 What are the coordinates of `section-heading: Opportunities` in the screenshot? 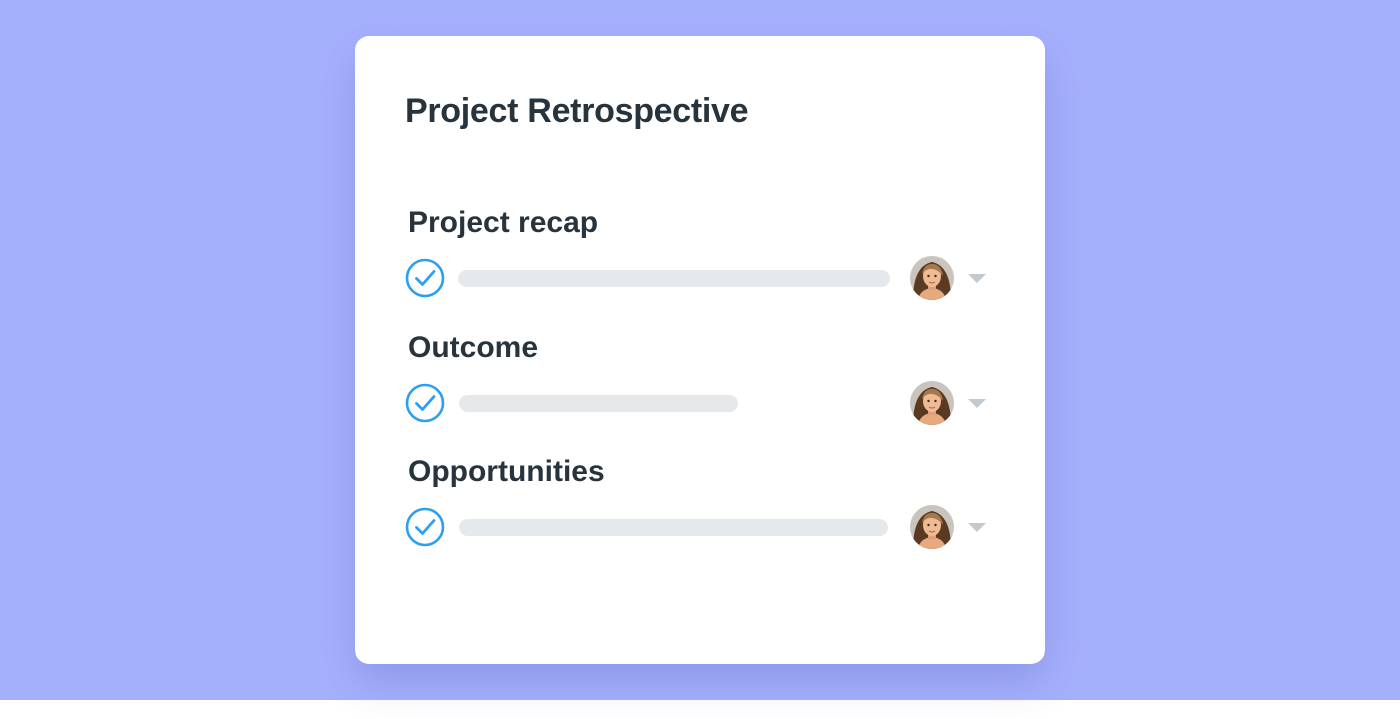 It's located at (506, 471).